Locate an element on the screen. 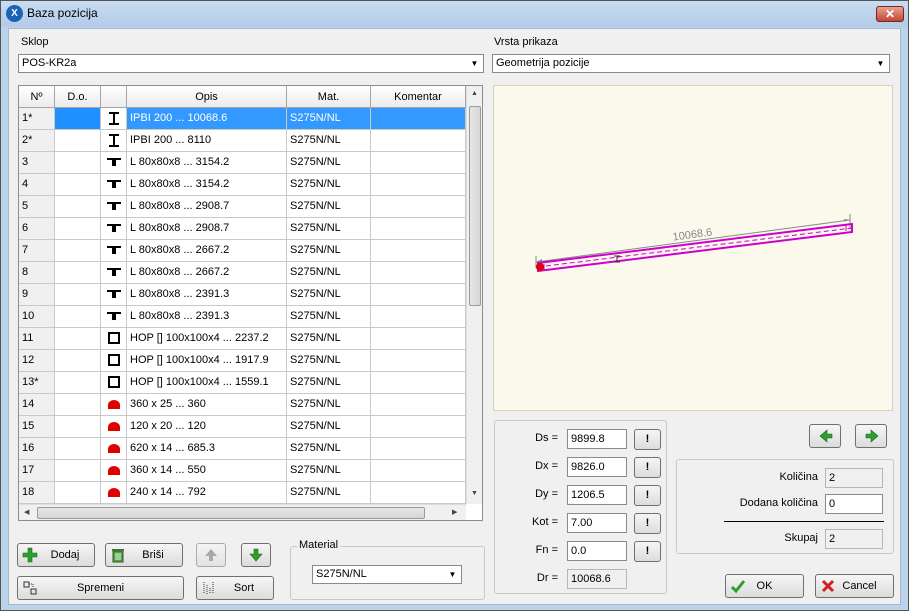  row-number-cell: 5 is located at coordinates (37, 207).